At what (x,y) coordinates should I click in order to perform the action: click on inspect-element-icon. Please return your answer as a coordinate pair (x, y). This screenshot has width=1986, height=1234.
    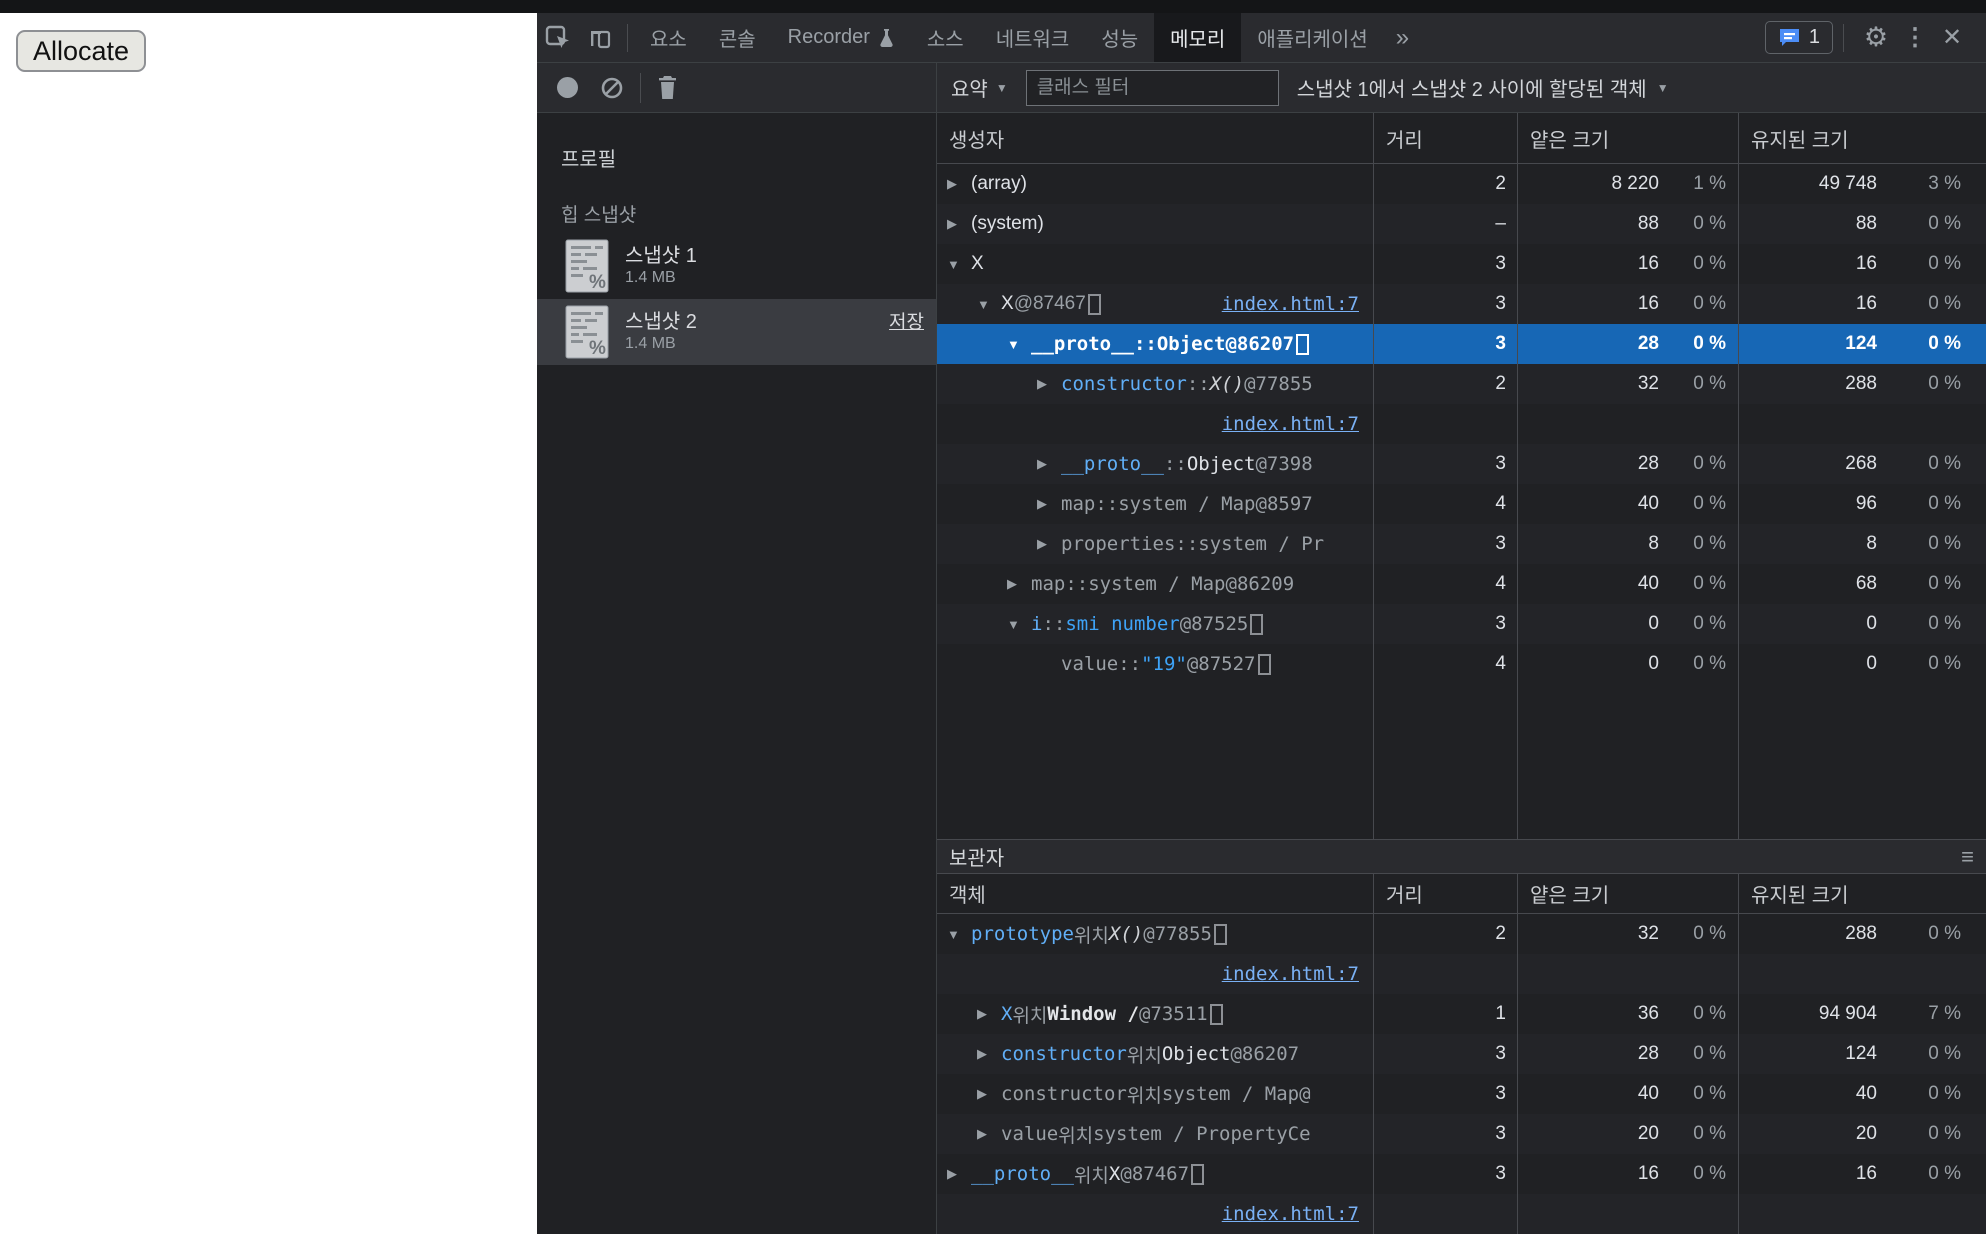
    Looking at the image, I should click on (558, 37).